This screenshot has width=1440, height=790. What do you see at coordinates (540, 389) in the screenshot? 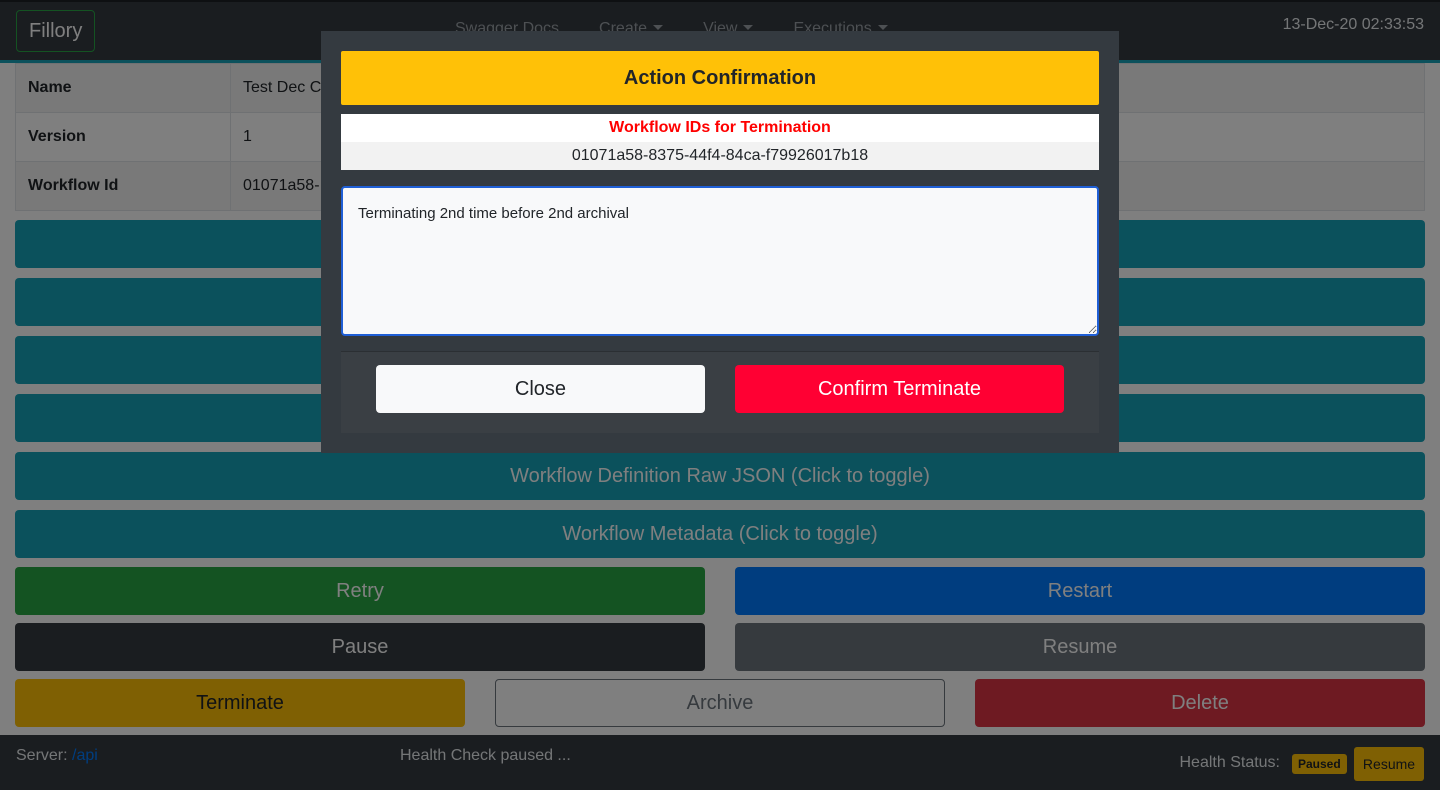
I see `close-button: Close` at bounding box center [540, 389].